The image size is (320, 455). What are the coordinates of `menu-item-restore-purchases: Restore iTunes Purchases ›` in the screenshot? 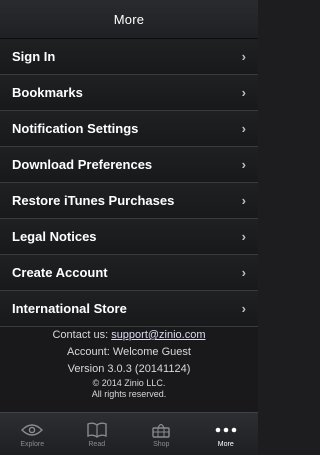 It's located at (129, 201).